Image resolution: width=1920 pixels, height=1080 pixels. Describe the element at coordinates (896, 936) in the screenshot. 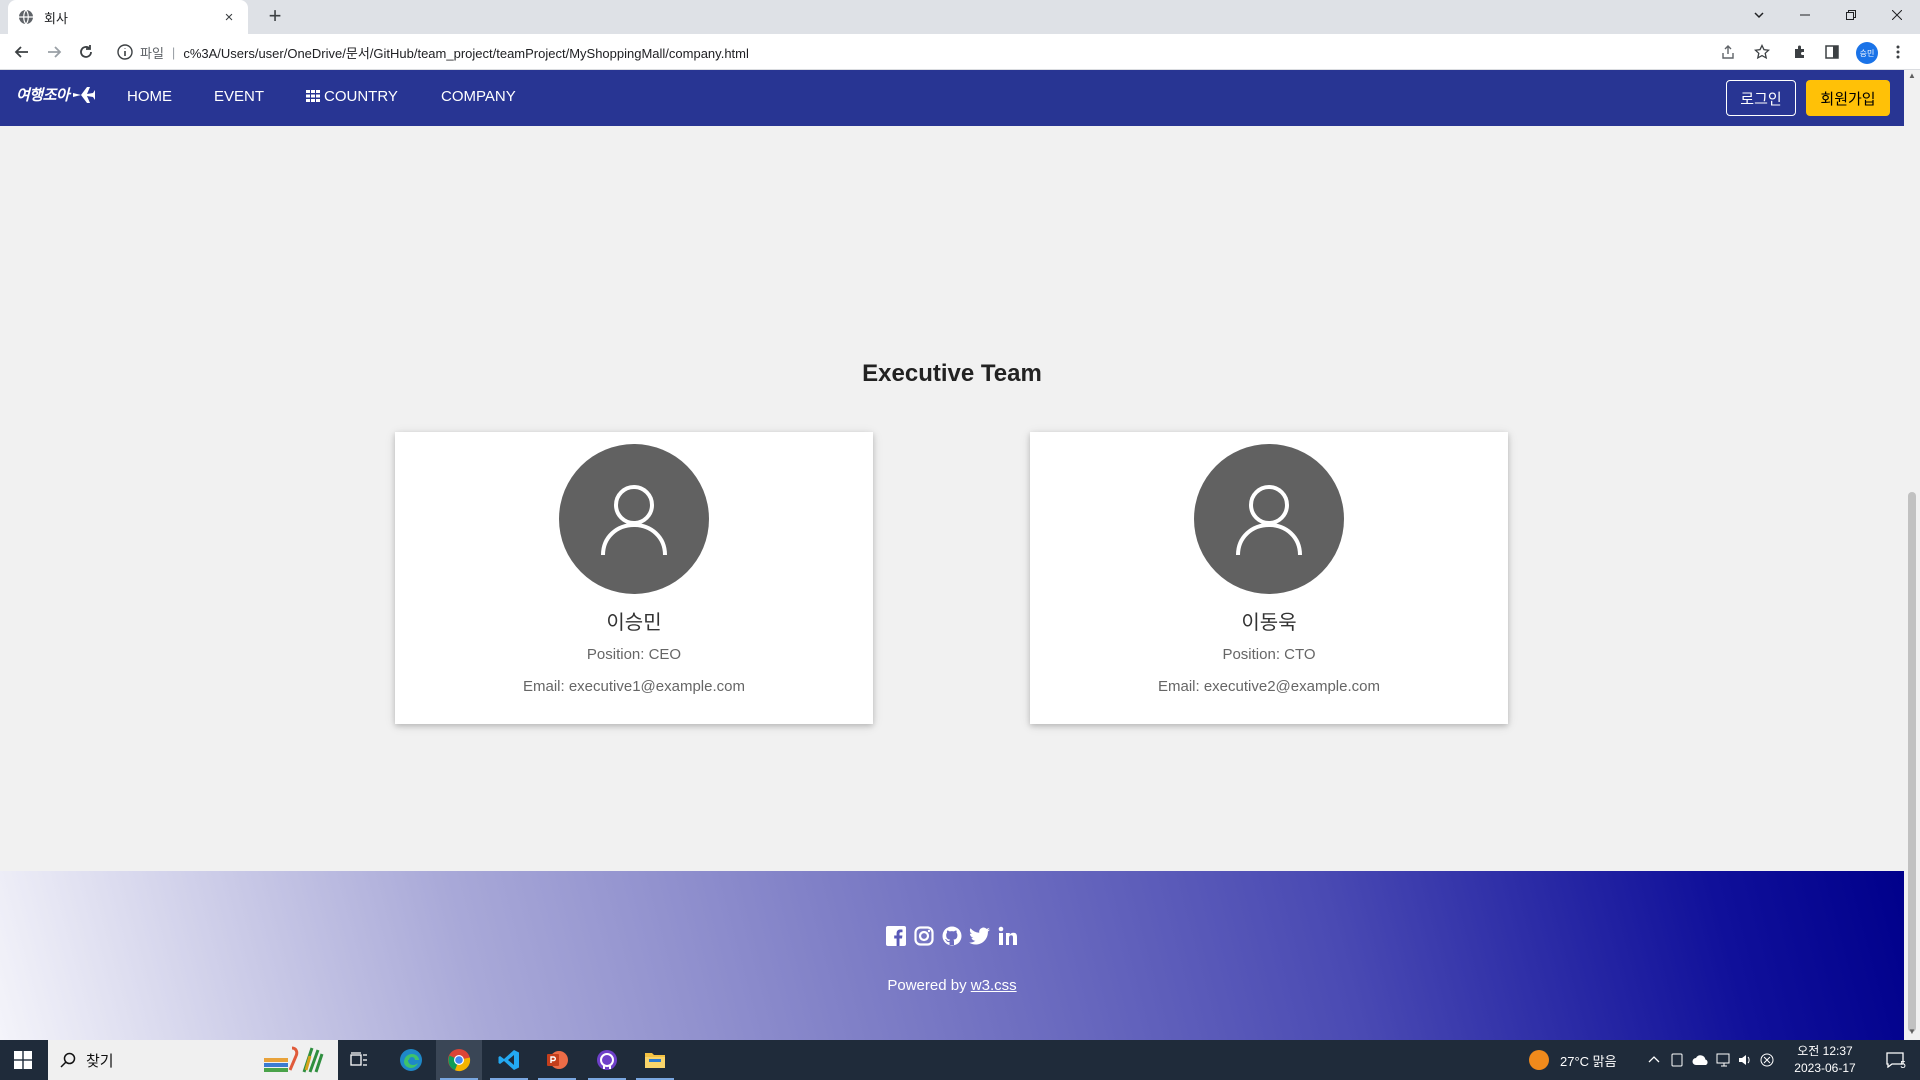

I see `facebook-icon` at that location.